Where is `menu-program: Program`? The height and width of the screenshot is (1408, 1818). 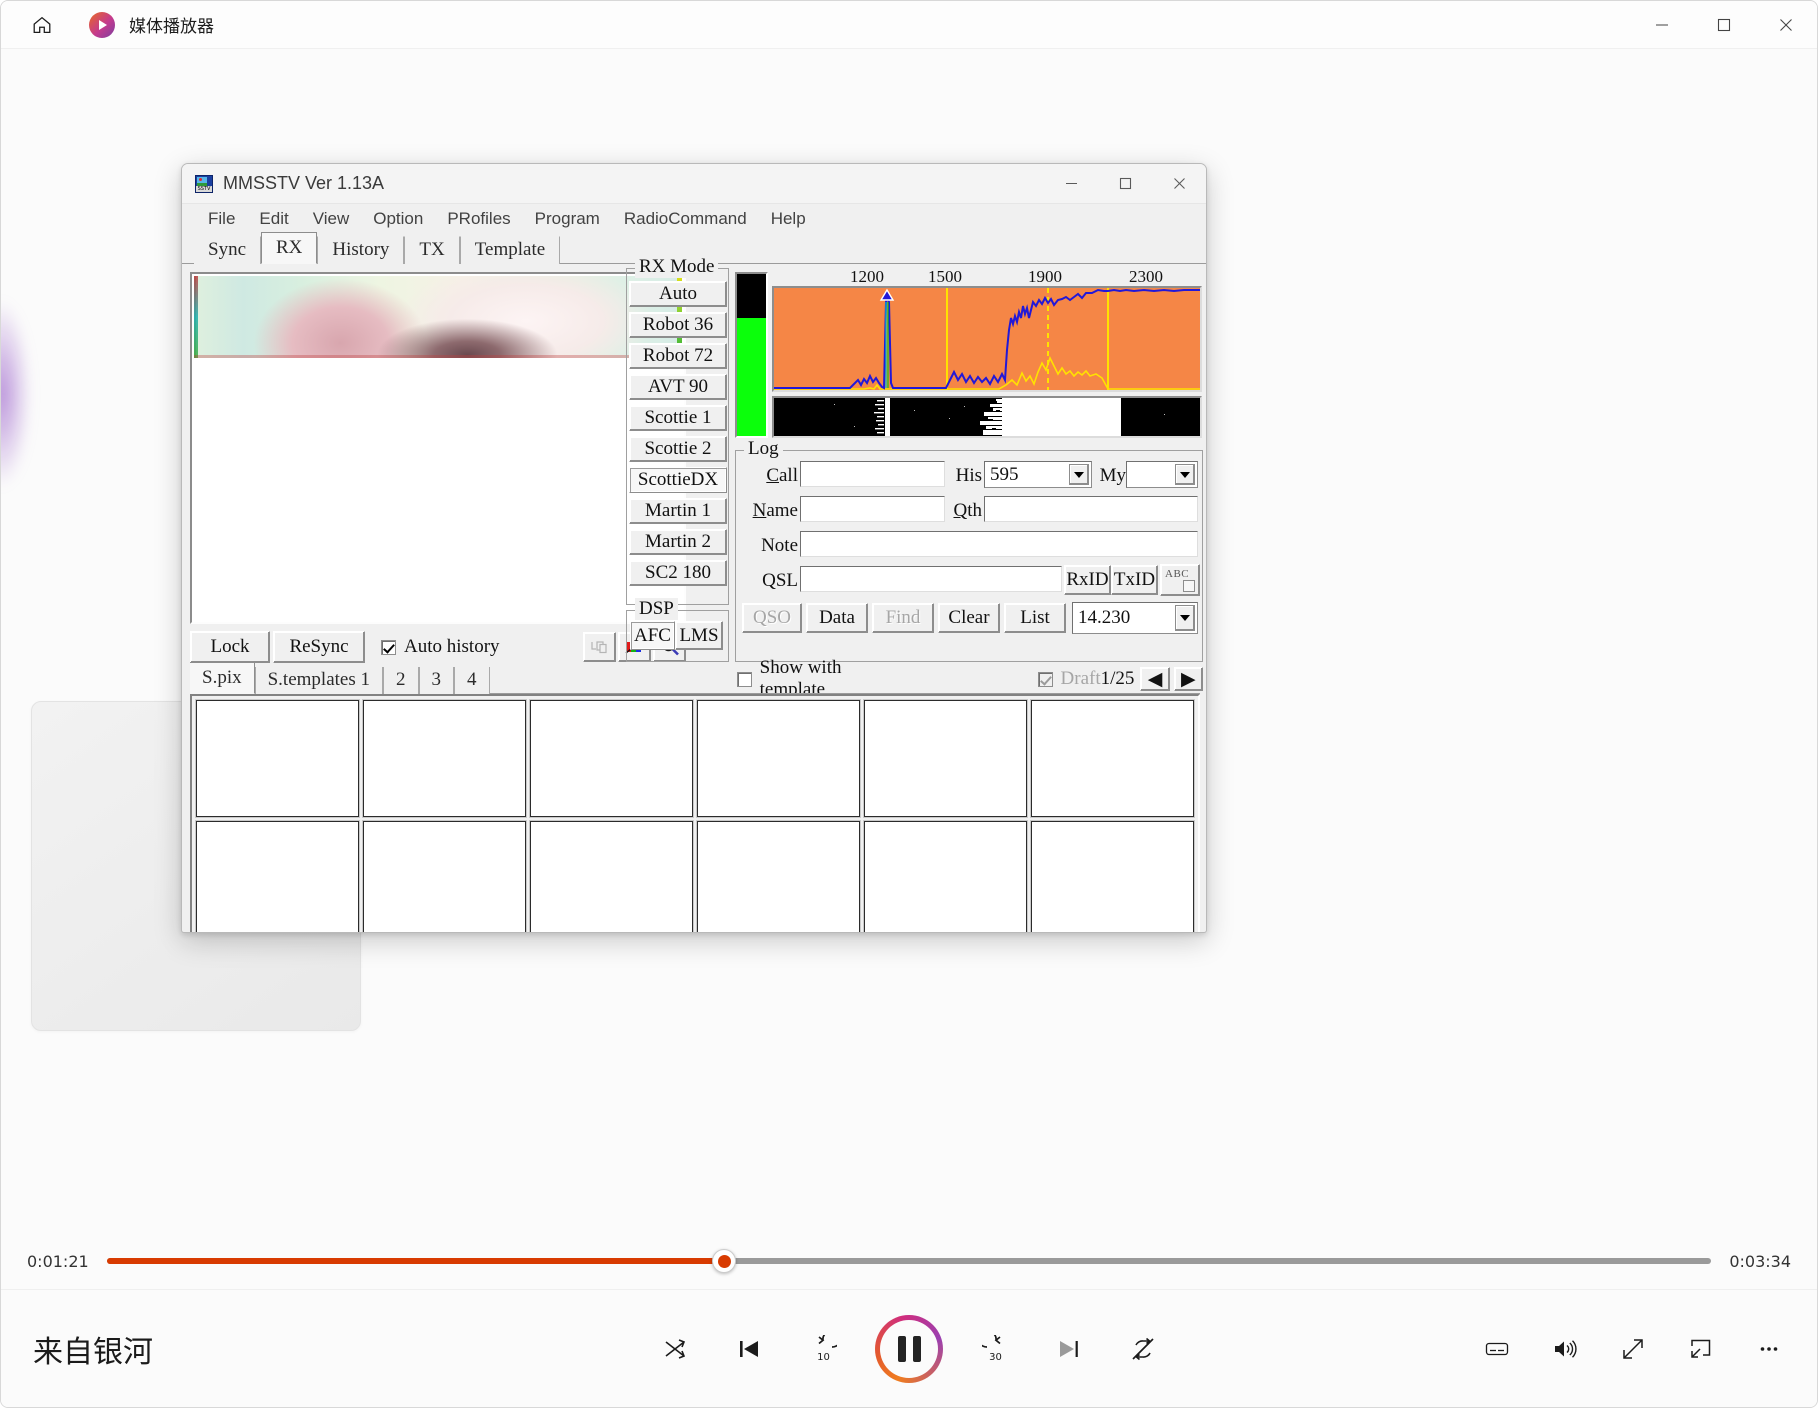 menu-program: Program is located at coordinates (567, 219).